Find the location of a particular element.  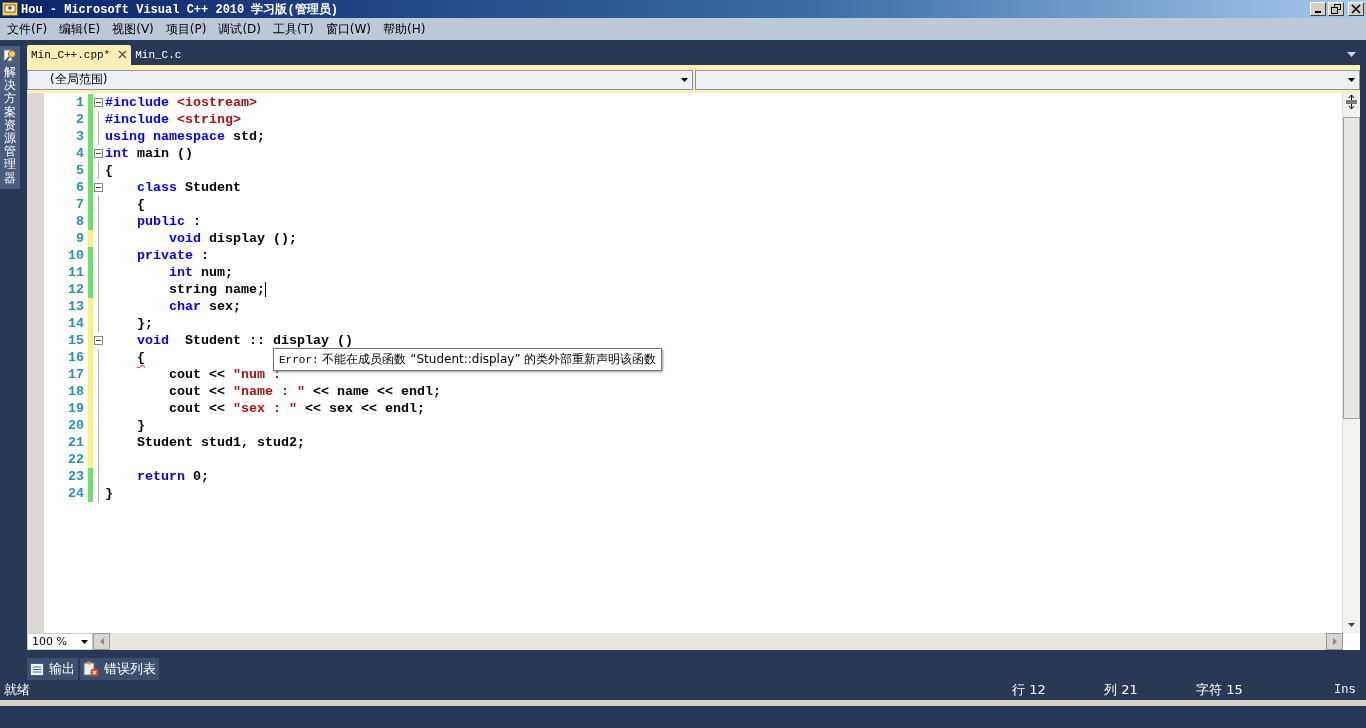

code-line: int main () is located at coordinates (149, 153).